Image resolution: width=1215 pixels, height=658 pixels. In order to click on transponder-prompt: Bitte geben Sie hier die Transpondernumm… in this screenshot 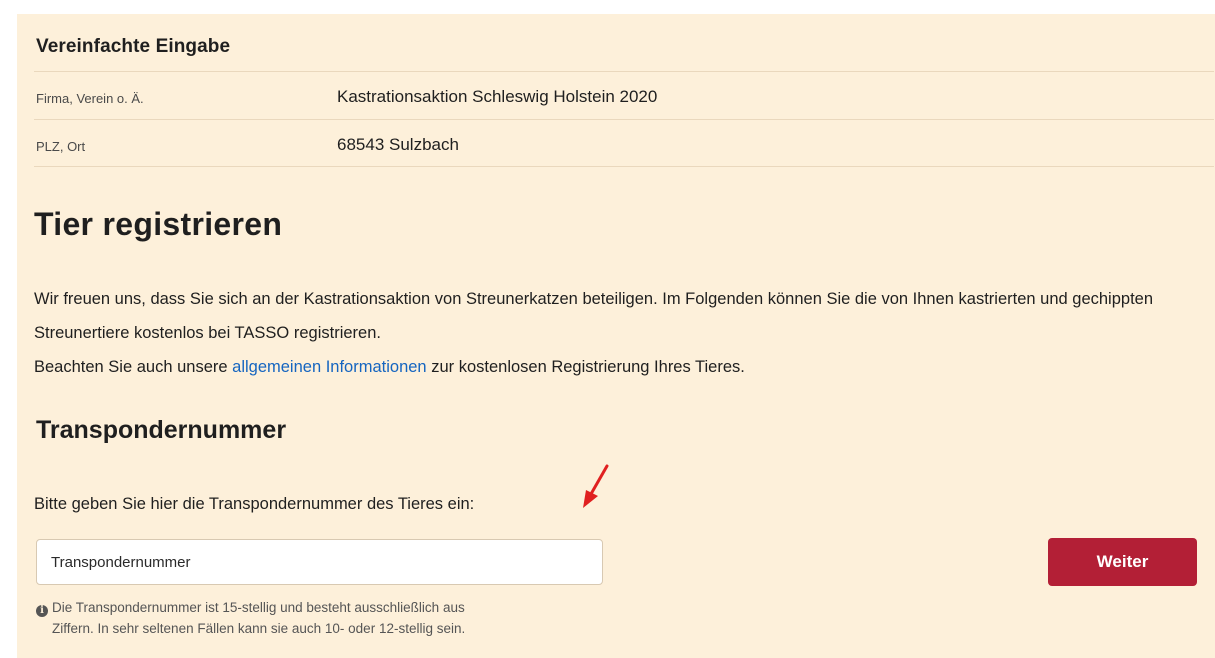, I will do `click(254, 504)`.